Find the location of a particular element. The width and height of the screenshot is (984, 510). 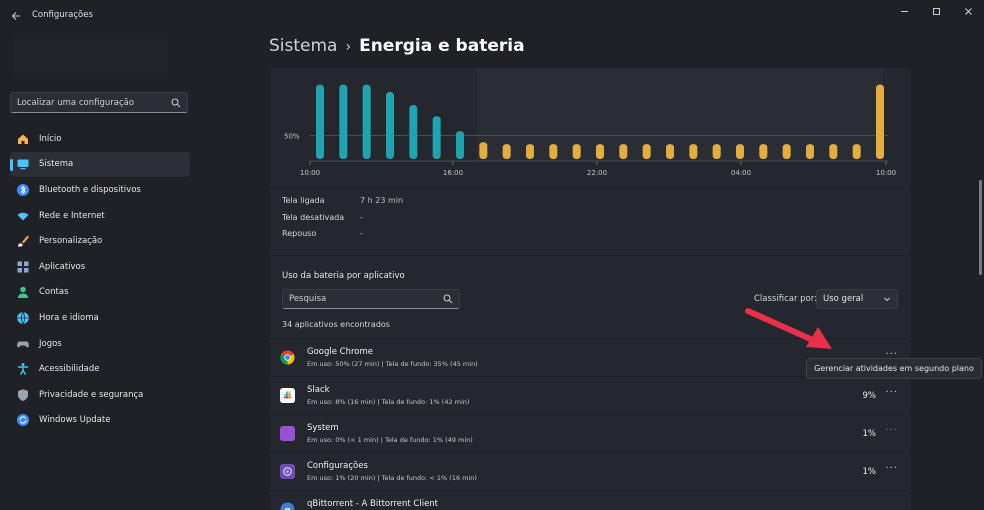

close-icon is located at coordinates (968, 11).